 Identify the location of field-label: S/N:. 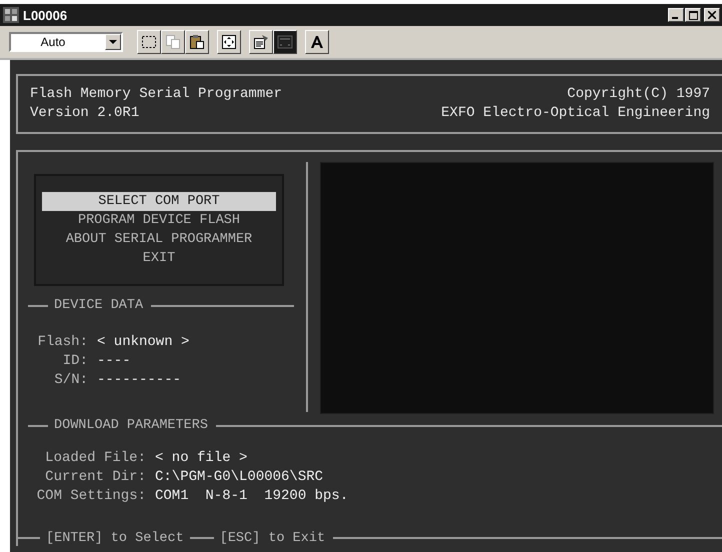
(70, 380).